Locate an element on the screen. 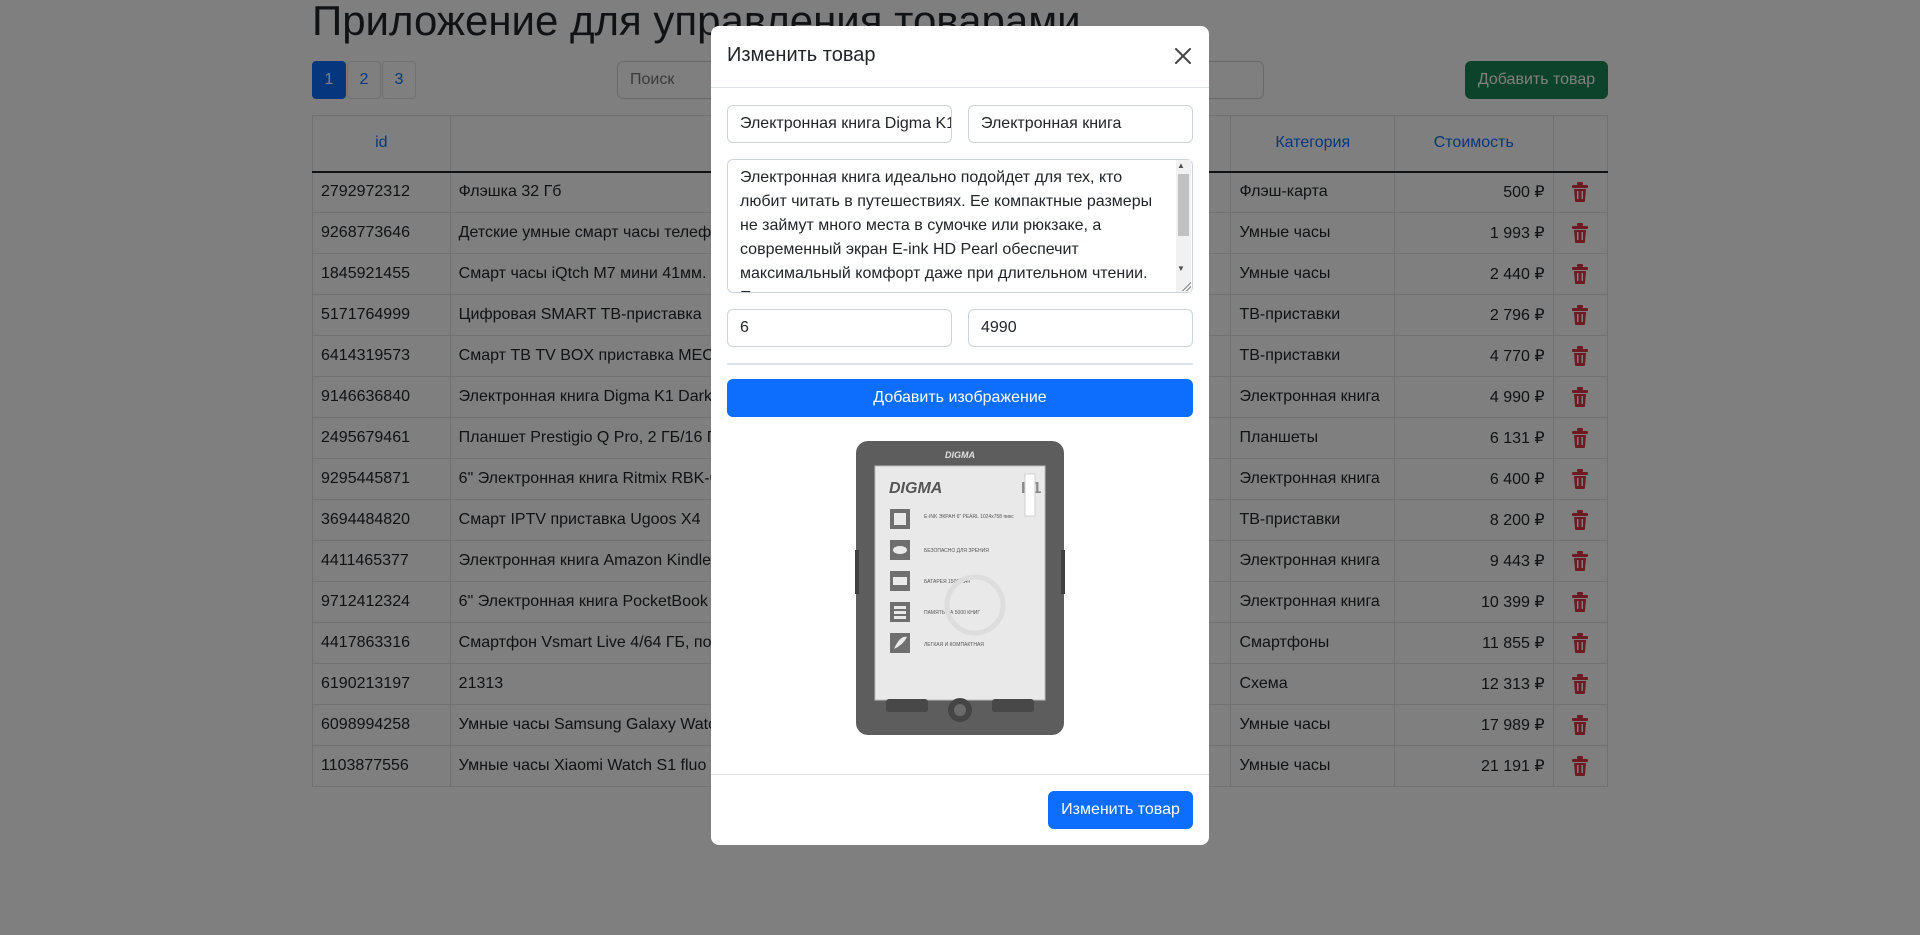 This screenshot has height=935, width=1920. scroll-up-arrow-icon: ▲ is located at coordinates (1181, 165).